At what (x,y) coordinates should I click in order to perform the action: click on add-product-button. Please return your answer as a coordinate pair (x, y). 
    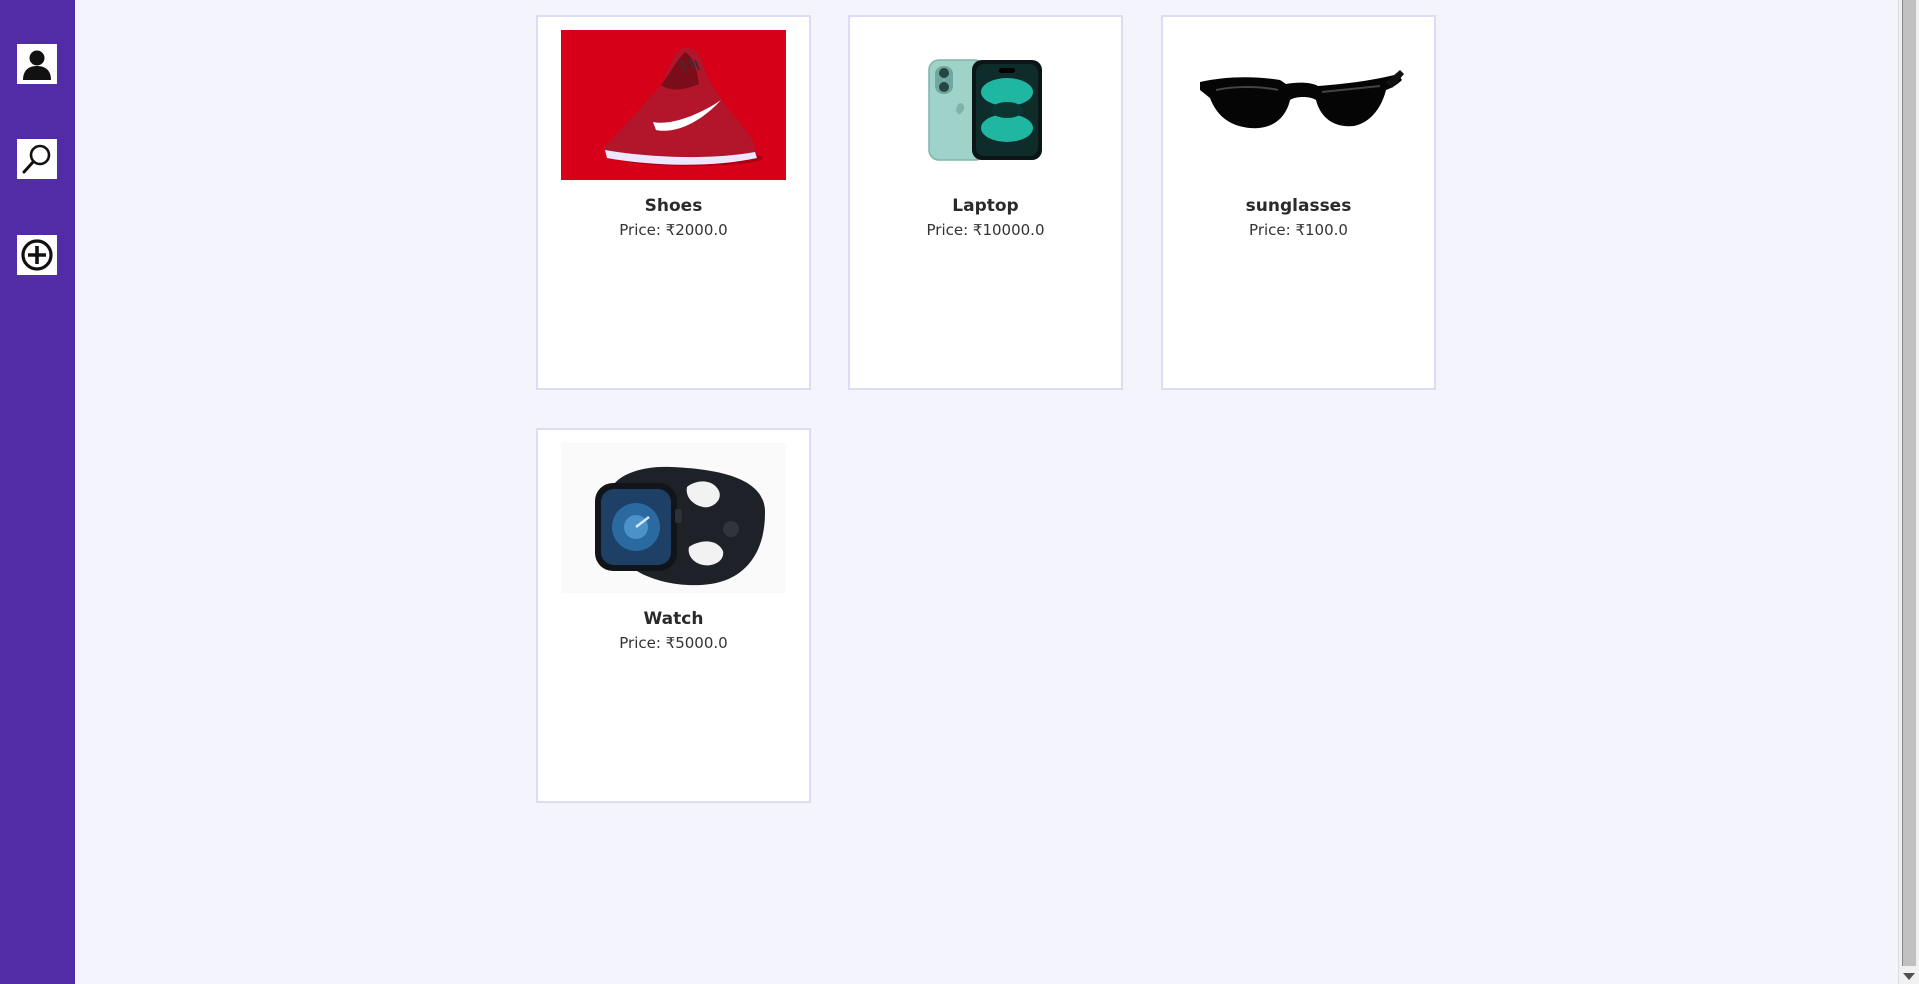
    Looking at the image, I should click on (37, 255).